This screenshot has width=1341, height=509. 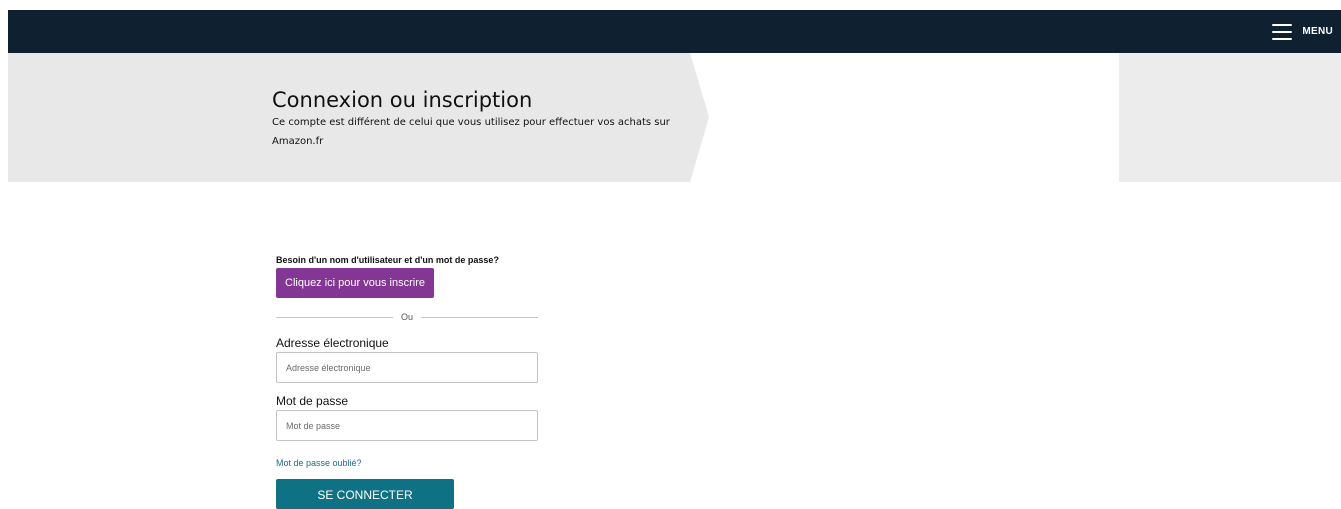 What do you see at coordinates (407, 463) in the screenshot?
I see `forgot-password-link: Mot de passe oublié?` at bounding box center [407, 463].